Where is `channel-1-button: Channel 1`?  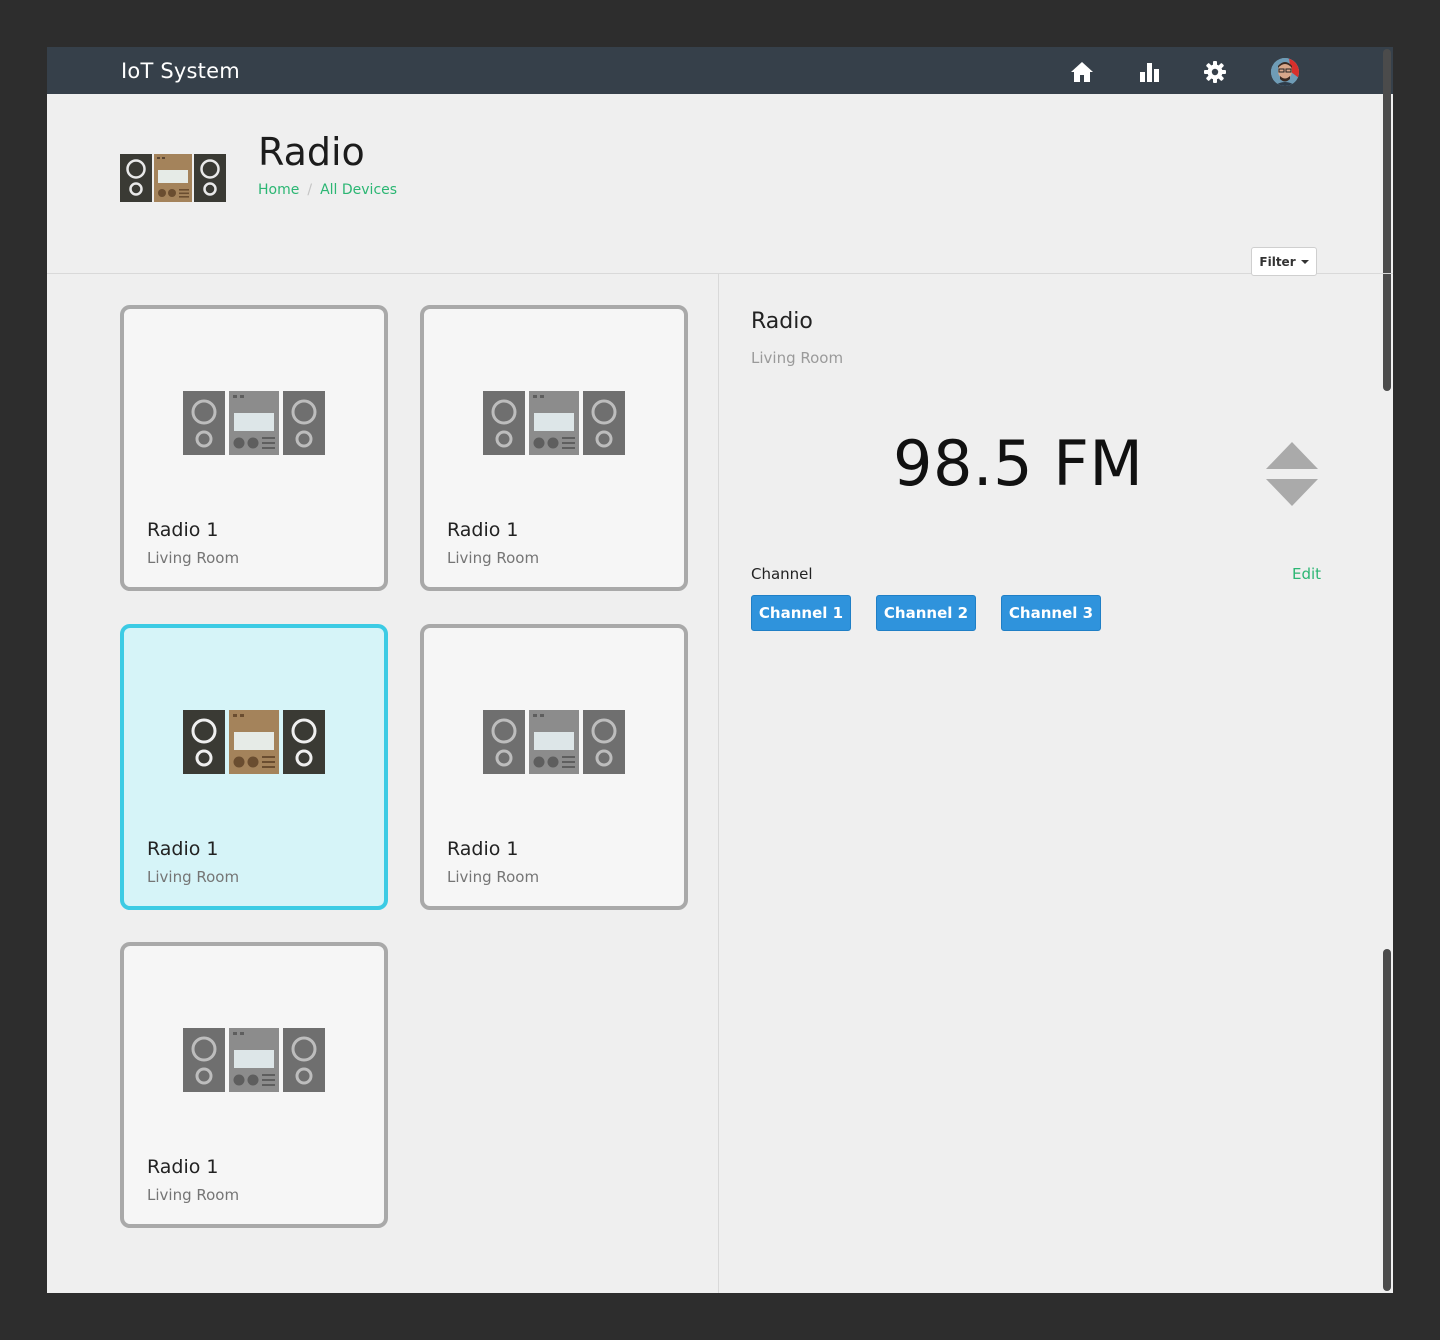 channel-1-button: Channel 1 is located at coordinates (801, 613).